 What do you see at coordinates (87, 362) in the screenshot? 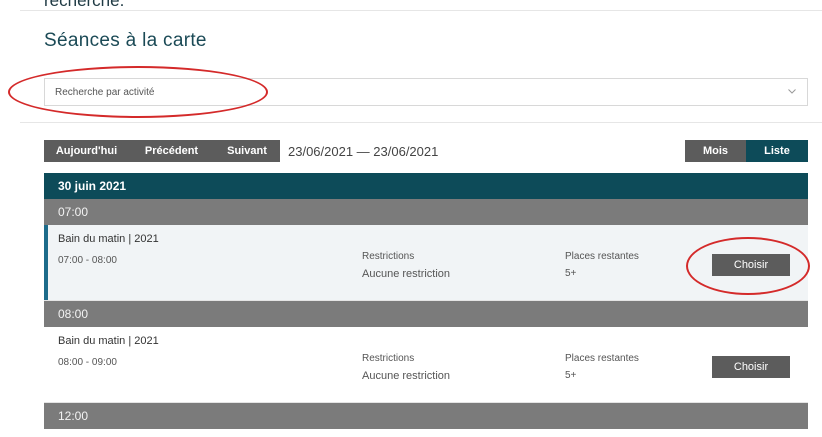
I see `session-time: 08:00 - 09:00` at bounding box center [87, 362].